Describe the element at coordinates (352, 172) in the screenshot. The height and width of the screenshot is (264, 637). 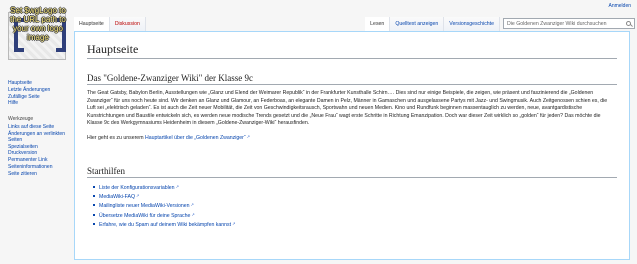
I see `section-heading-starthilfen: Starthilfen` at that location.